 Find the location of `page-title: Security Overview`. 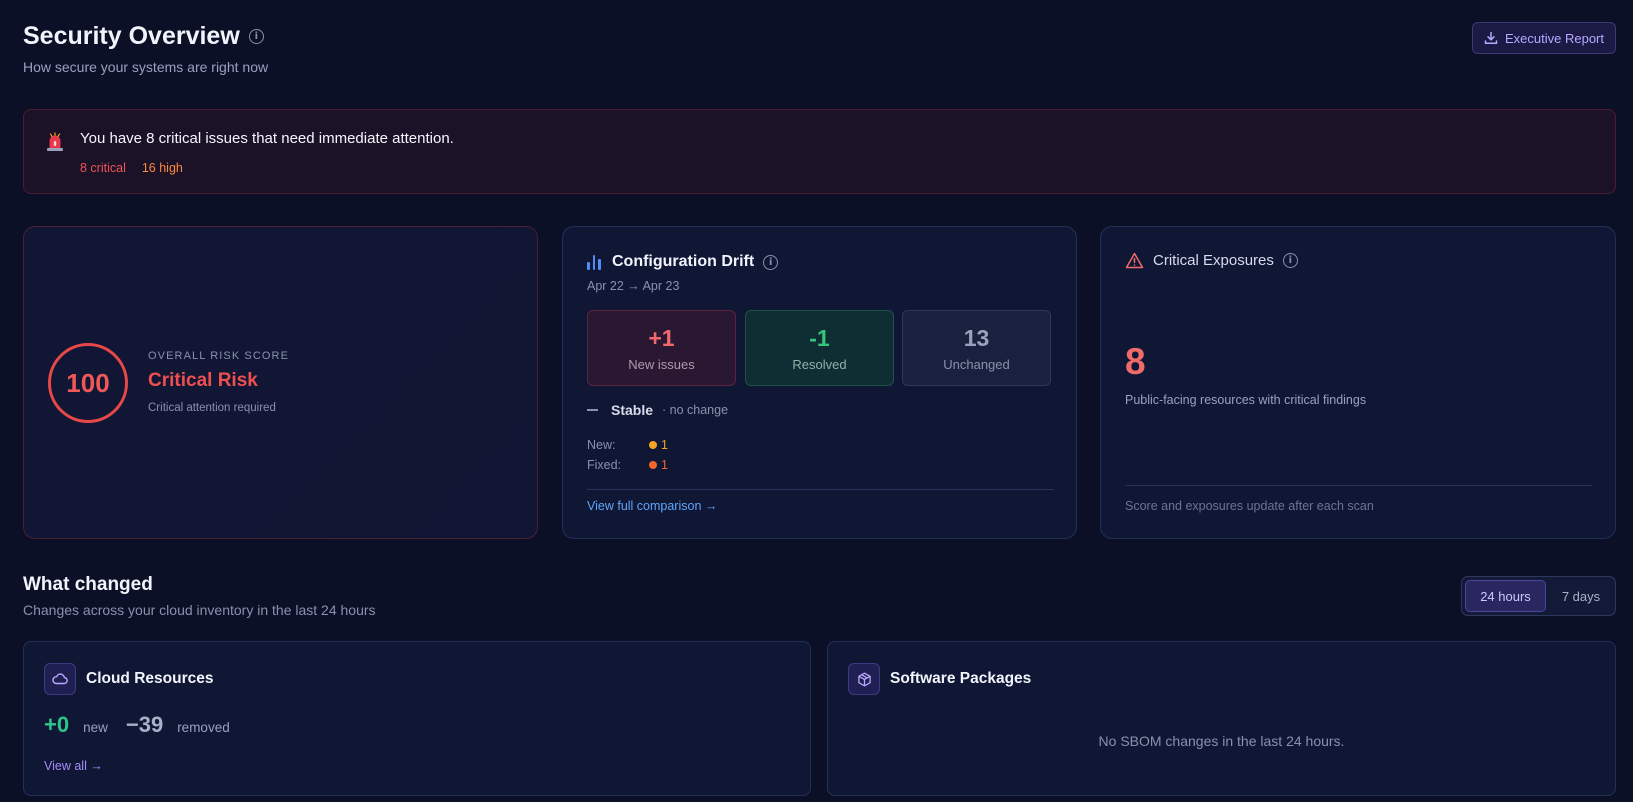

page-title: Security Overview is located at coordinates (131, 36).